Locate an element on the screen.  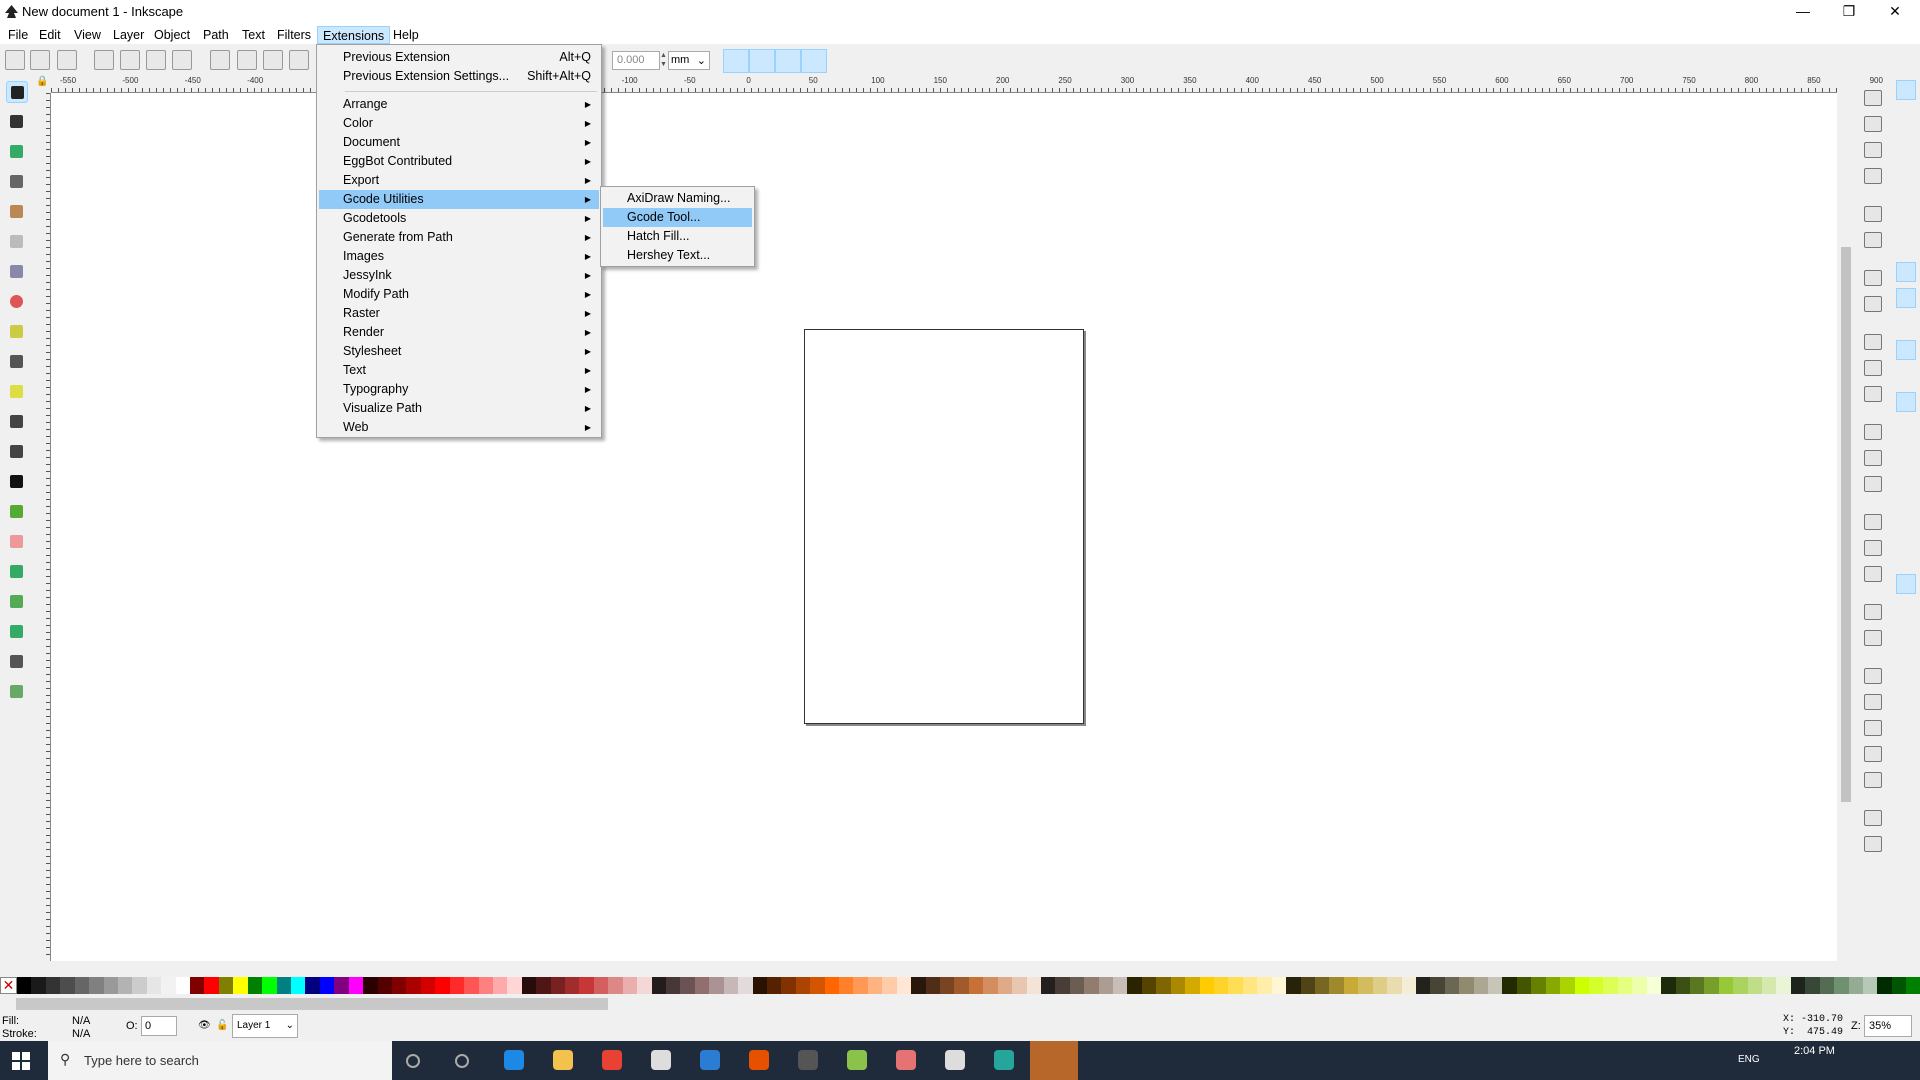
taskbar-app2-icon is located at coordinates (857, 1060).